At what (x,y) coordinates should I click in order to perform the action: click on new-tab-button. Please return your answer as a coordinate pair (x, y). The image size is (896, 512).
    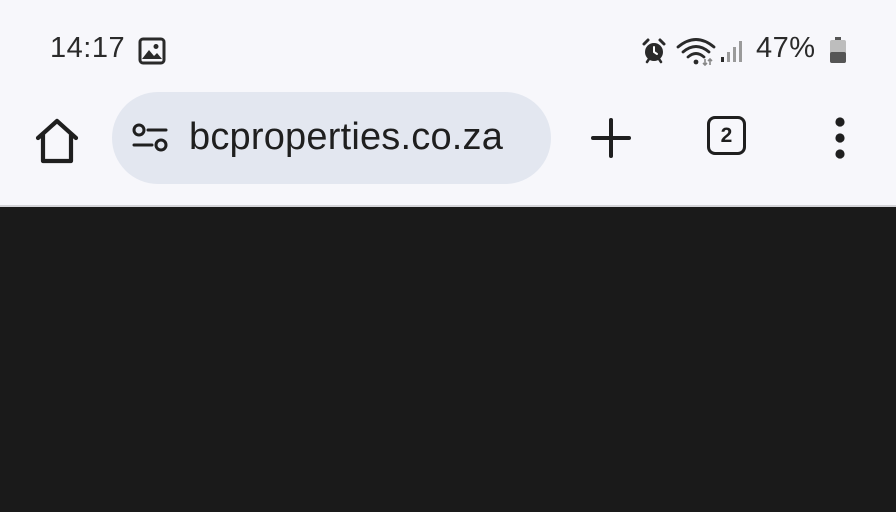
    Looking at the image, I should click on (611, 138).